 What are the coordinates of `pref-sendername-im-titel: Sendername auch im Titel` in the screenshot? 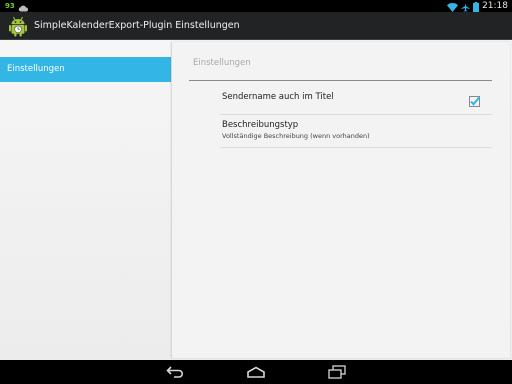 It's located at (356, 98).